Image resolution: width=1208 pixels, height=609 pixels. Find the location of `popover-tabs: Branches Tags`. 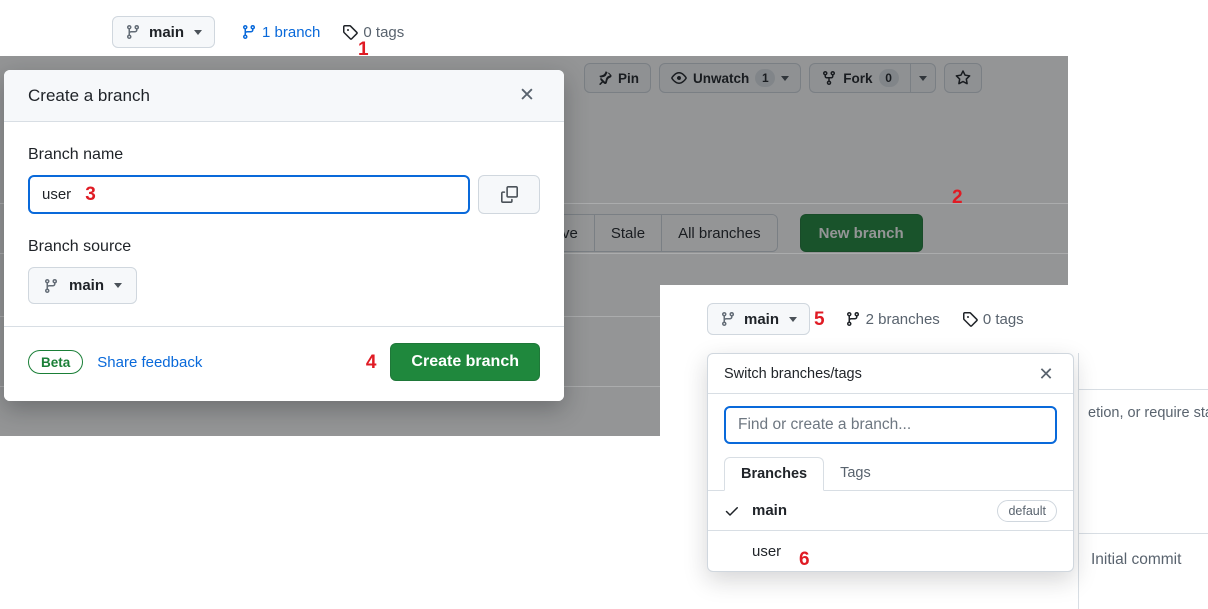

popover-tabs: Branches Tags is located at coordinates (890, 473).